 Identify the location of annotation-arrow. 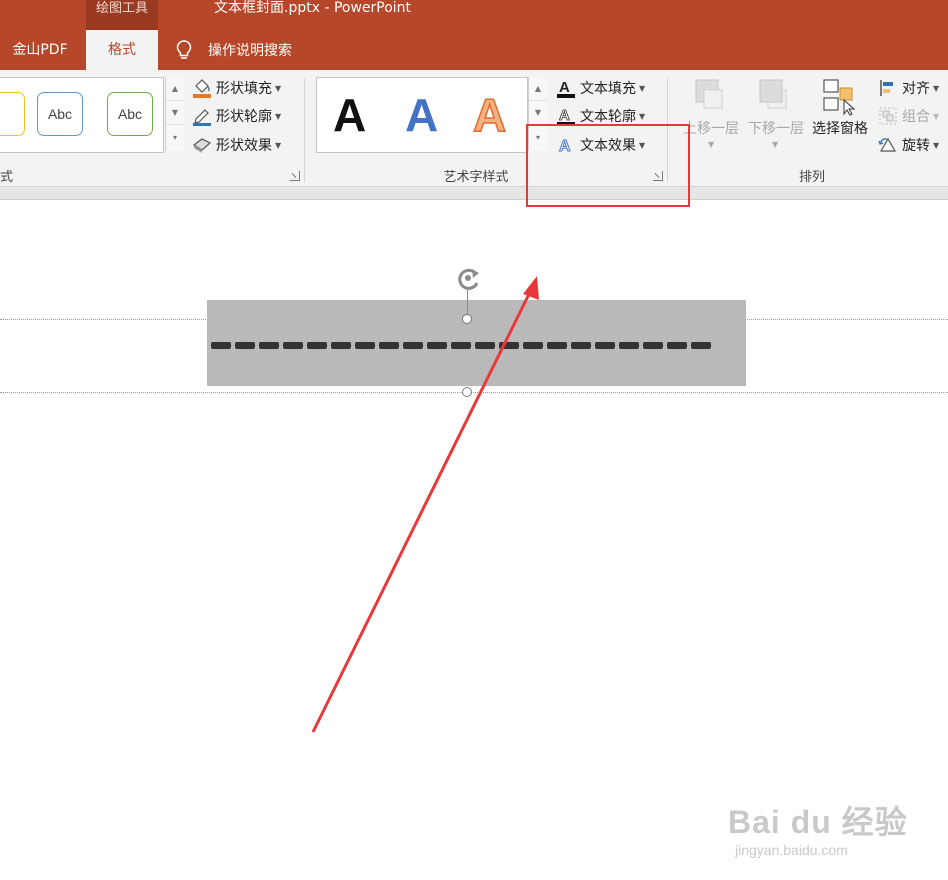
(425, 504).